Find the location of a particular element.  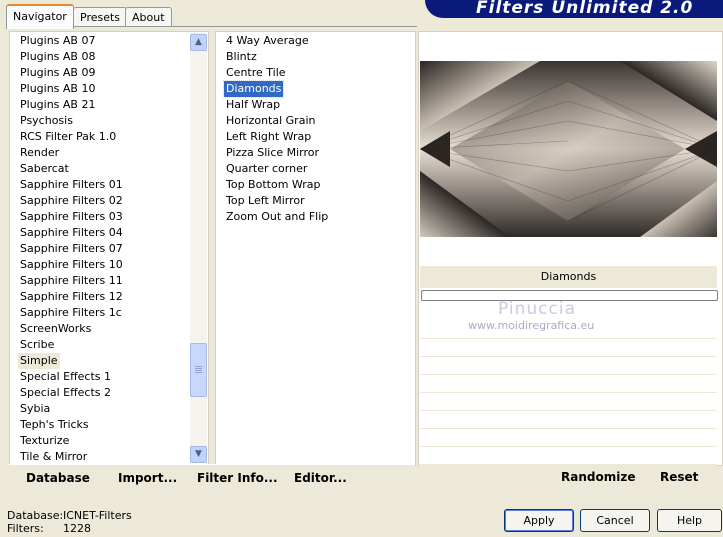

database-value: ICNET-Filters is located at coordinates (97, 515).